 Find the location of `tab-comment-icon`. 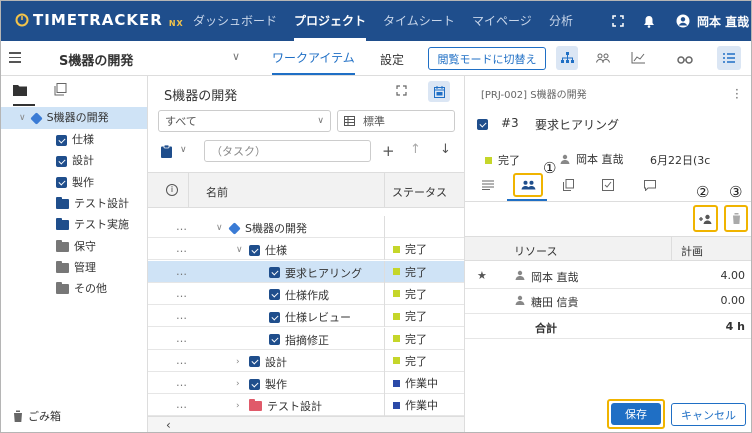

tab-comment-icon is located at coordinates (650, 185).